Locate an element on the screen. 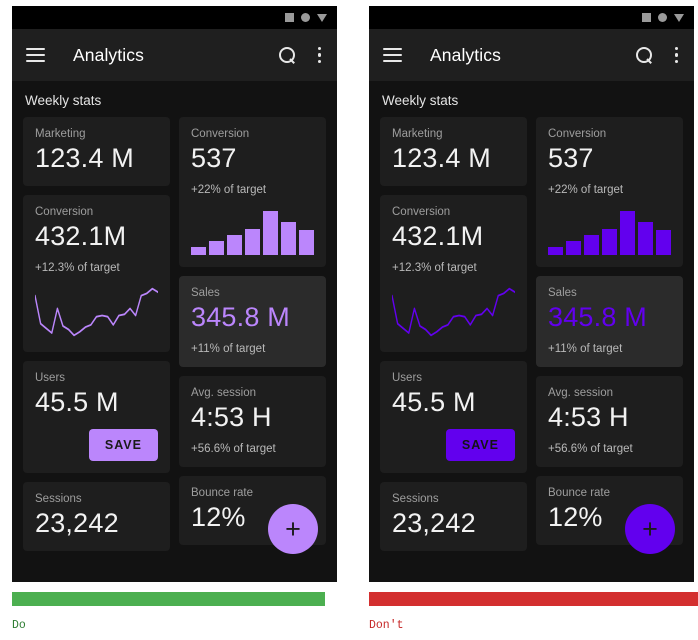  card-label: Sessions is located at coordinates (415, 499).